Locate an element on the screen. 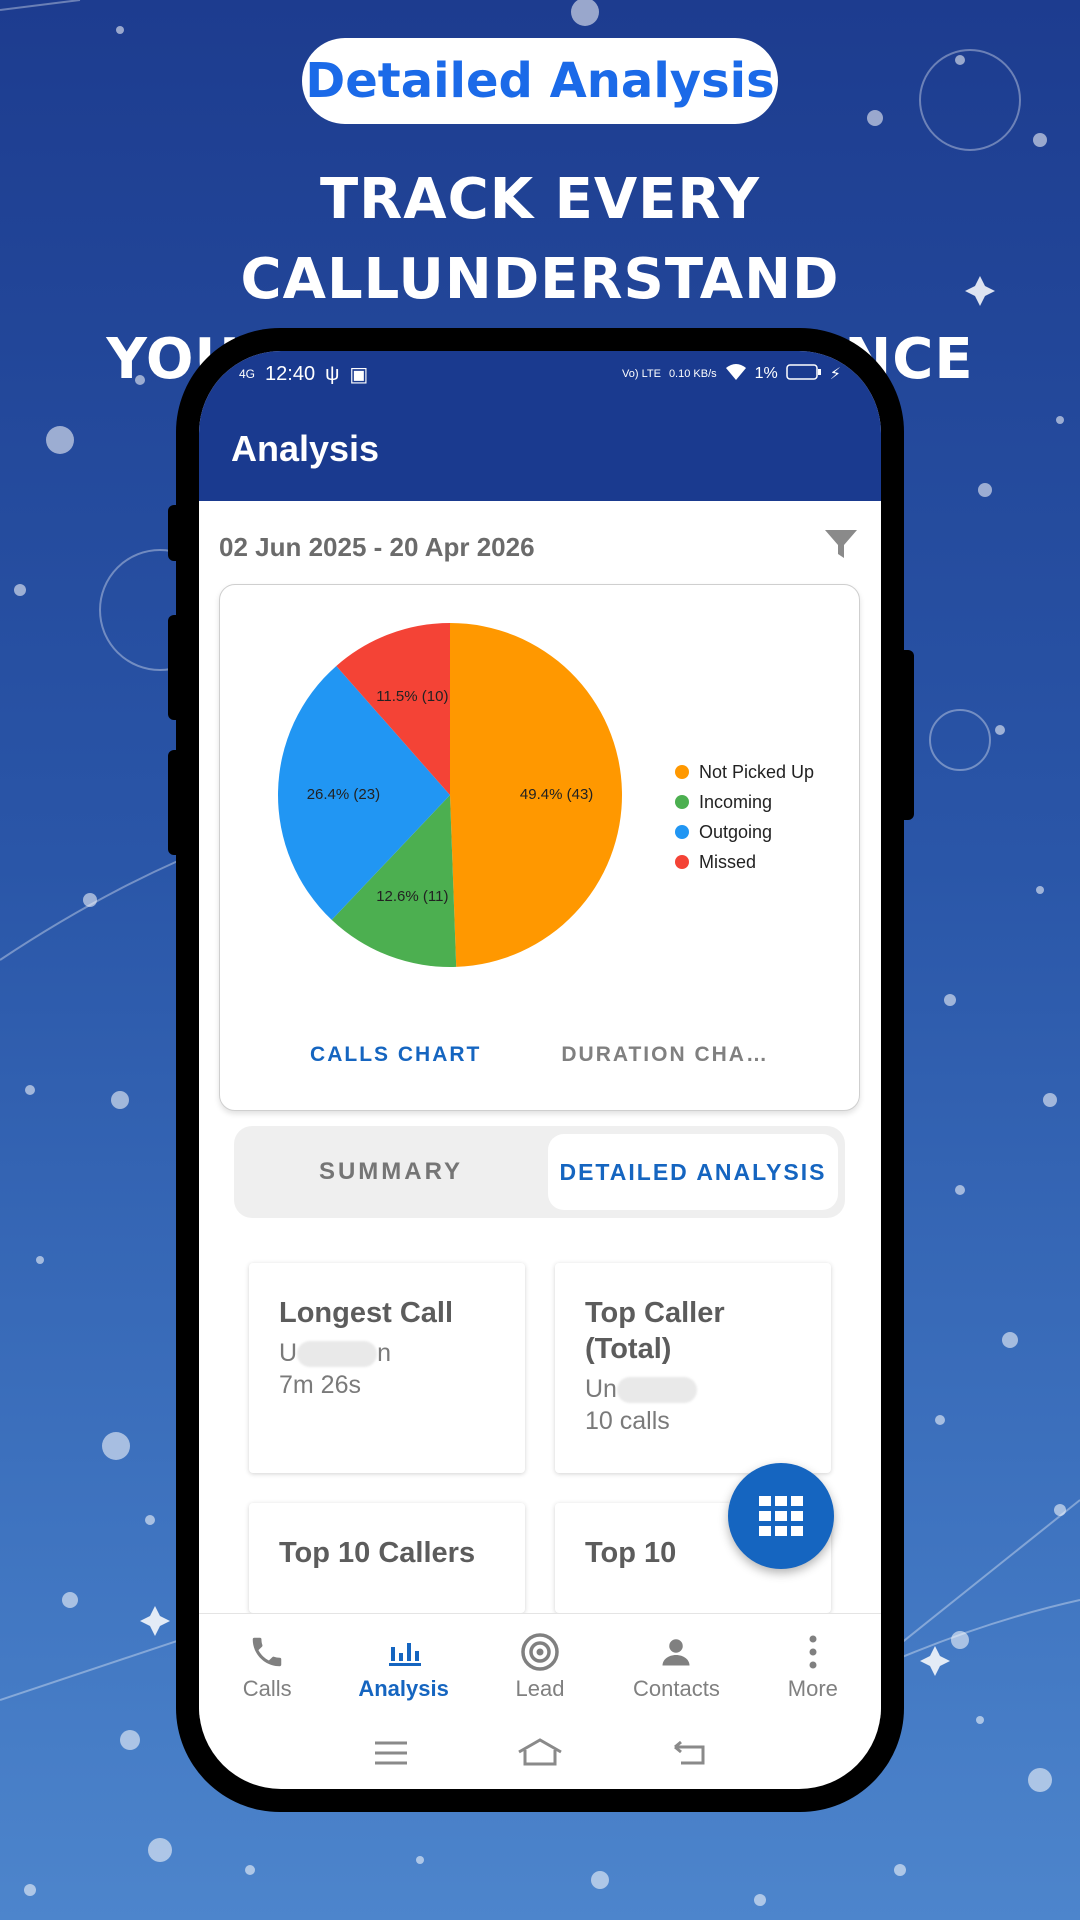 The width and height of the screenshot is (1080, 1920). nav-analysis: Analysis is located at coordinates (403, 1666).